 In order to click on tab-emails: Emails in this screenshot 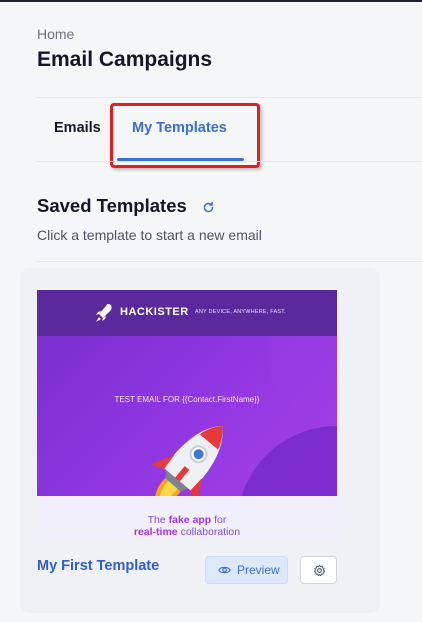, I will do `click(77, 128)`.